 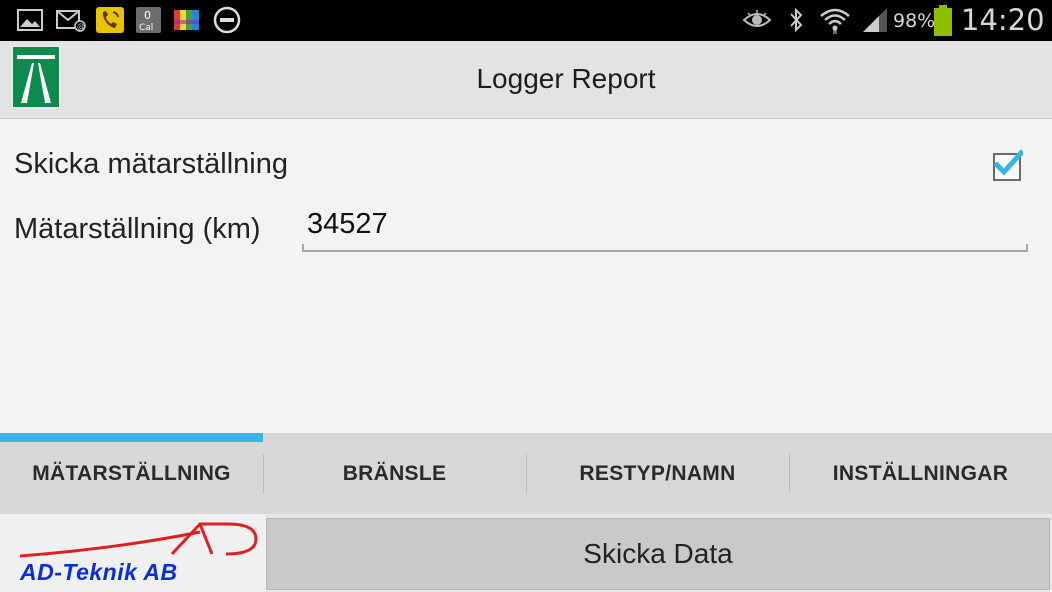 What do you see at coordinates (71, 20) in the screenshot?
I see `email-icon: @` at bounding box center [71, 20].